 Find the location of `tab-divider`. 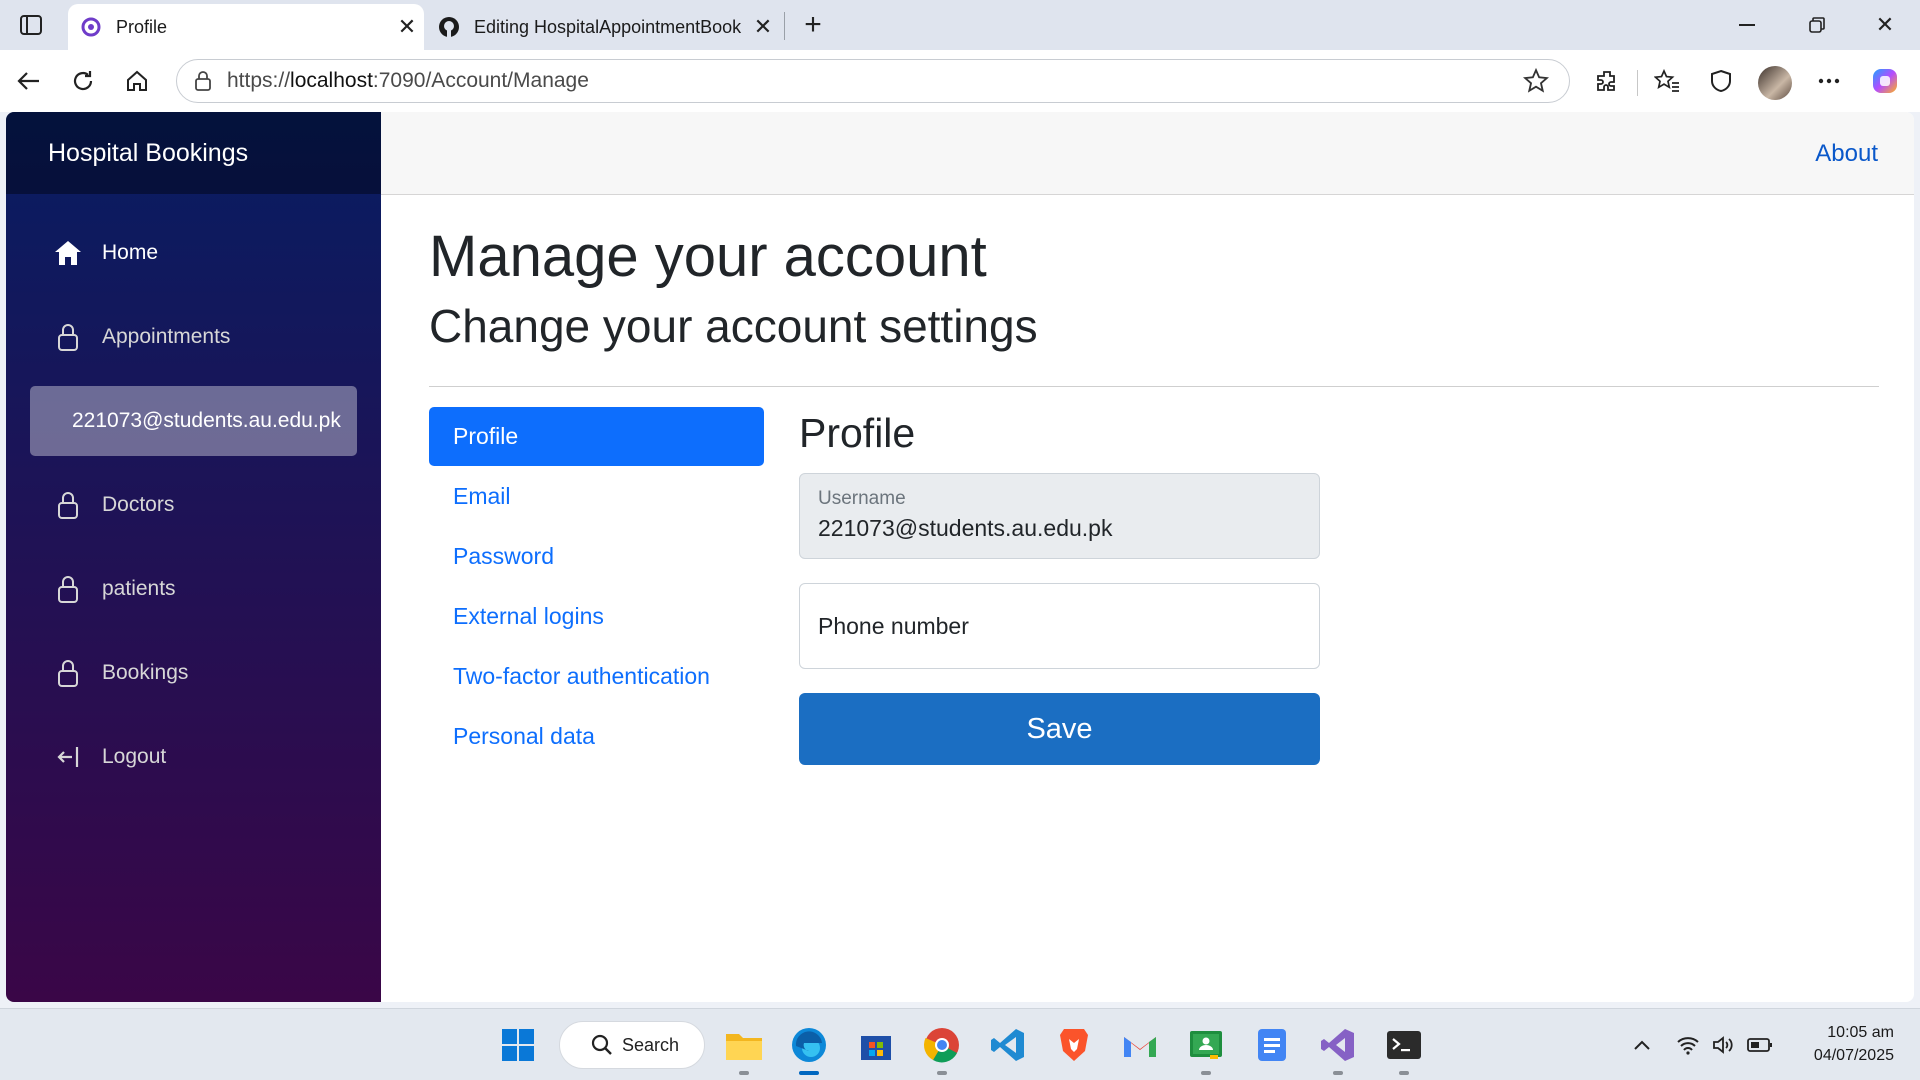

tab-divider is located at coordinates (784, 26).